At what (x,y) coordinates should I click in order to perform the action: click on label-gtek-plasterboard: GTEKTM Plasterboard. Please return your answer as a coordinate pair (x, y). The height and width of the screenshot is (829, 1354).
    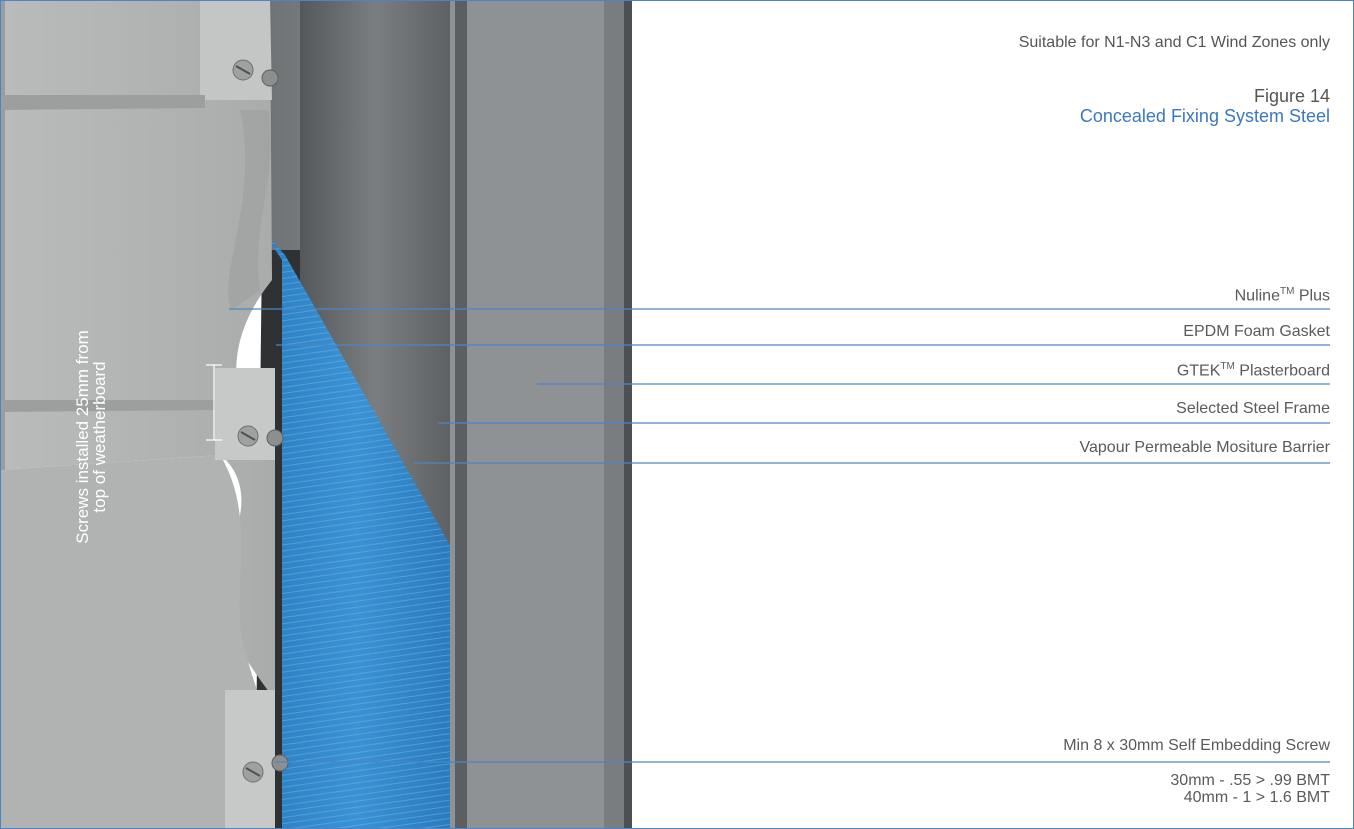
    Looking at the image, I should click on (1253, 370).